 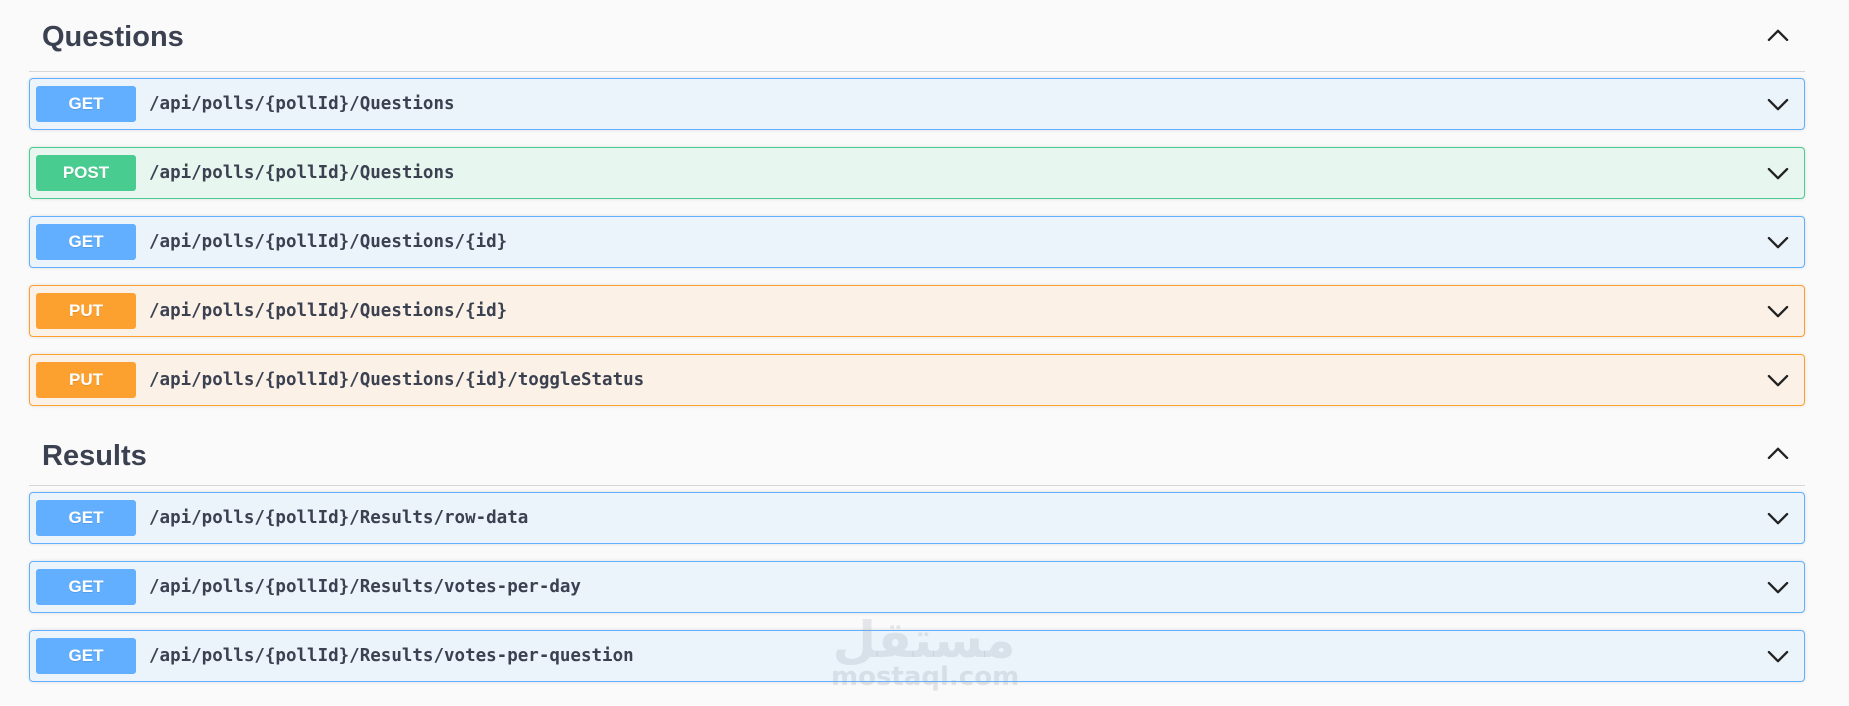 I want to click on operation-block: GET /api/polls/{pollId}/Questions, so click(x=917, y=104).